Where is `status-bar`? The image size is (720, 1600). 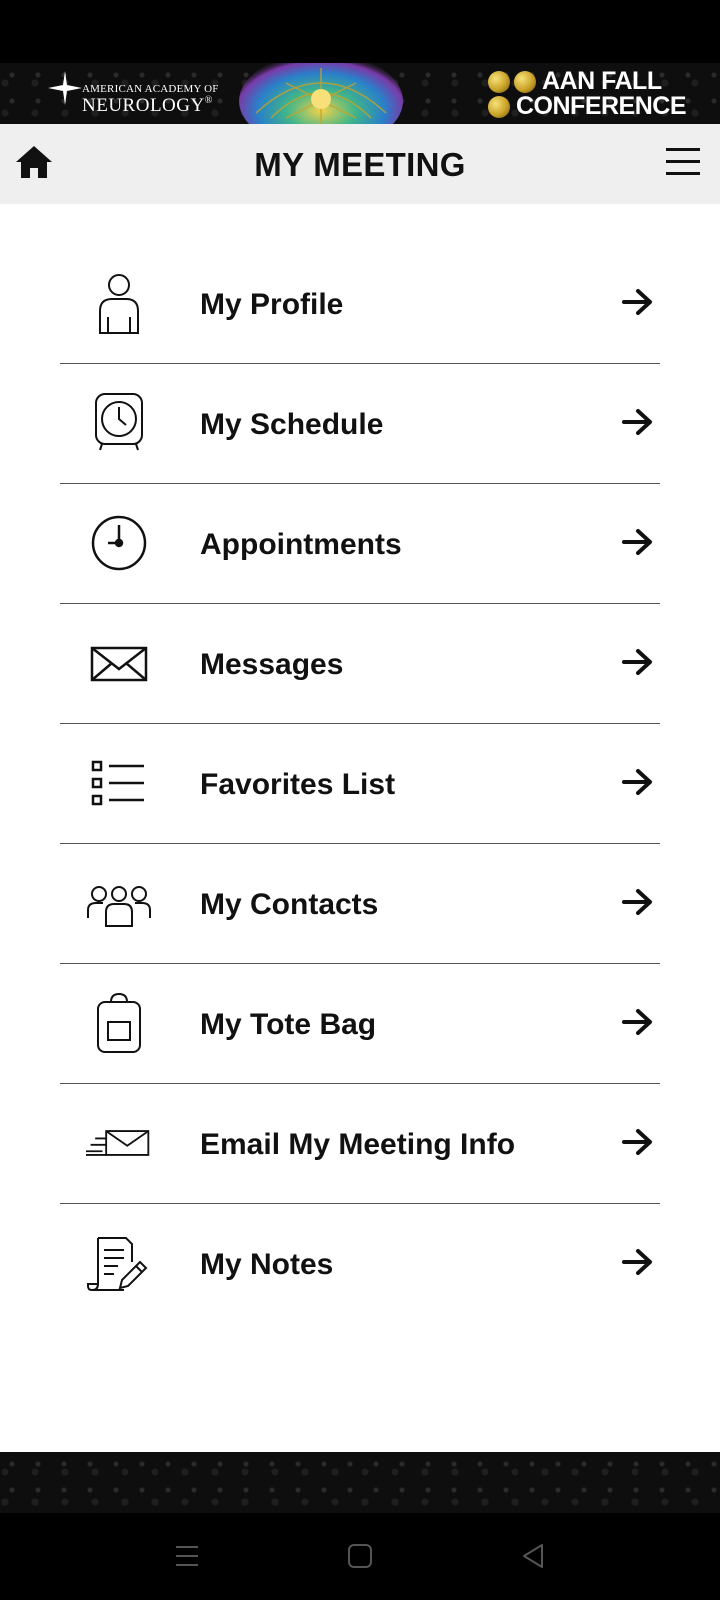 status-bar is located at coordinates (360, 31).